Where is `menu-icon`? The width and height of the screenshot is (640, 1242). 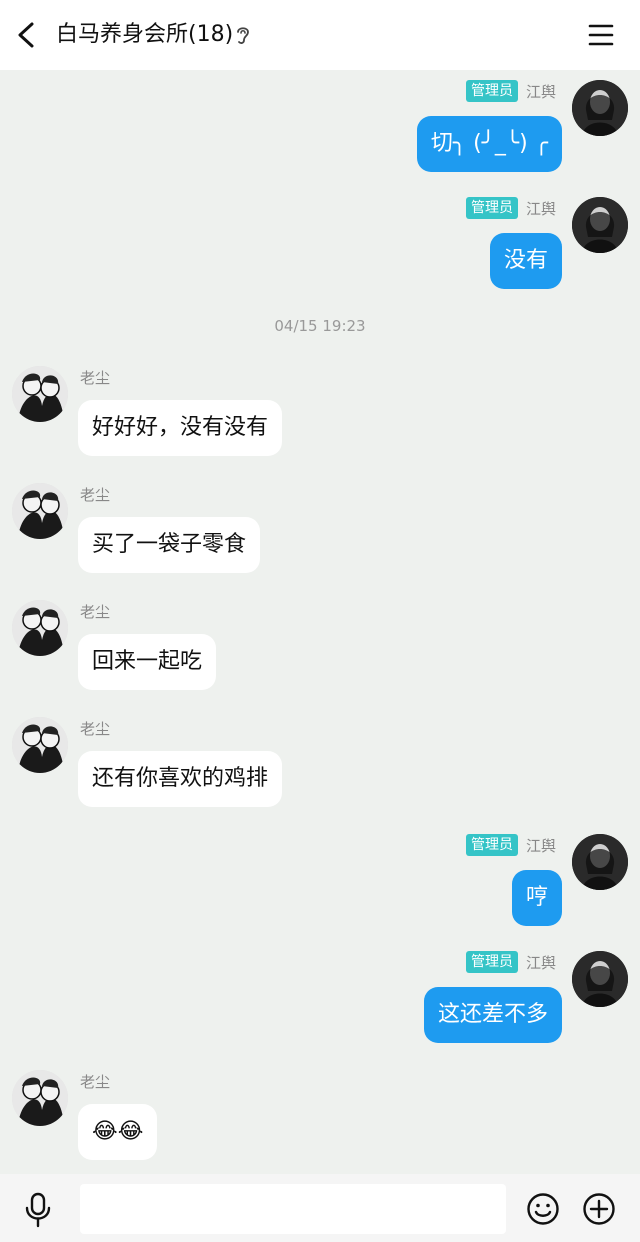
menu-icon is located at coordinates (601, 35).